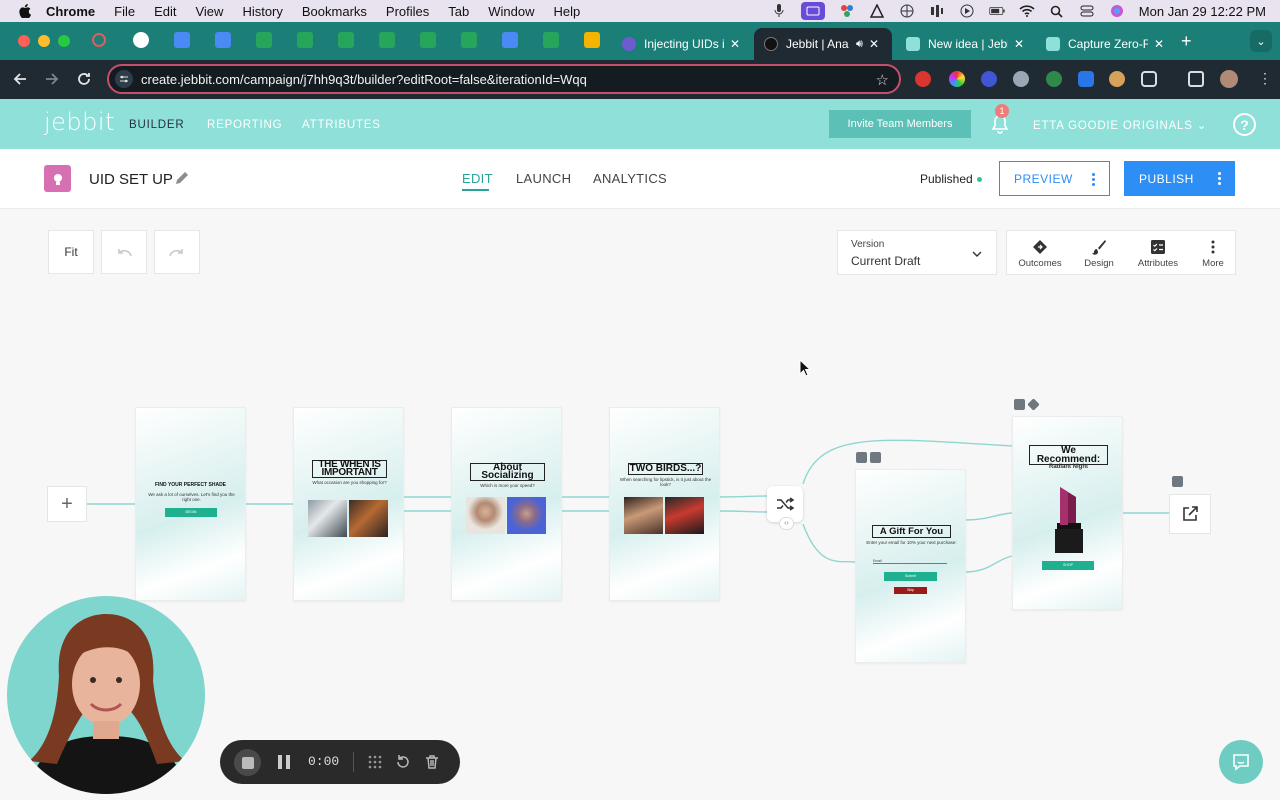 The width and height of the screenshot is (1280, 800). What do you see at coordinates (25, 11) in the screenshot?
I see `apple-icon` at bounding box center [25, 11].